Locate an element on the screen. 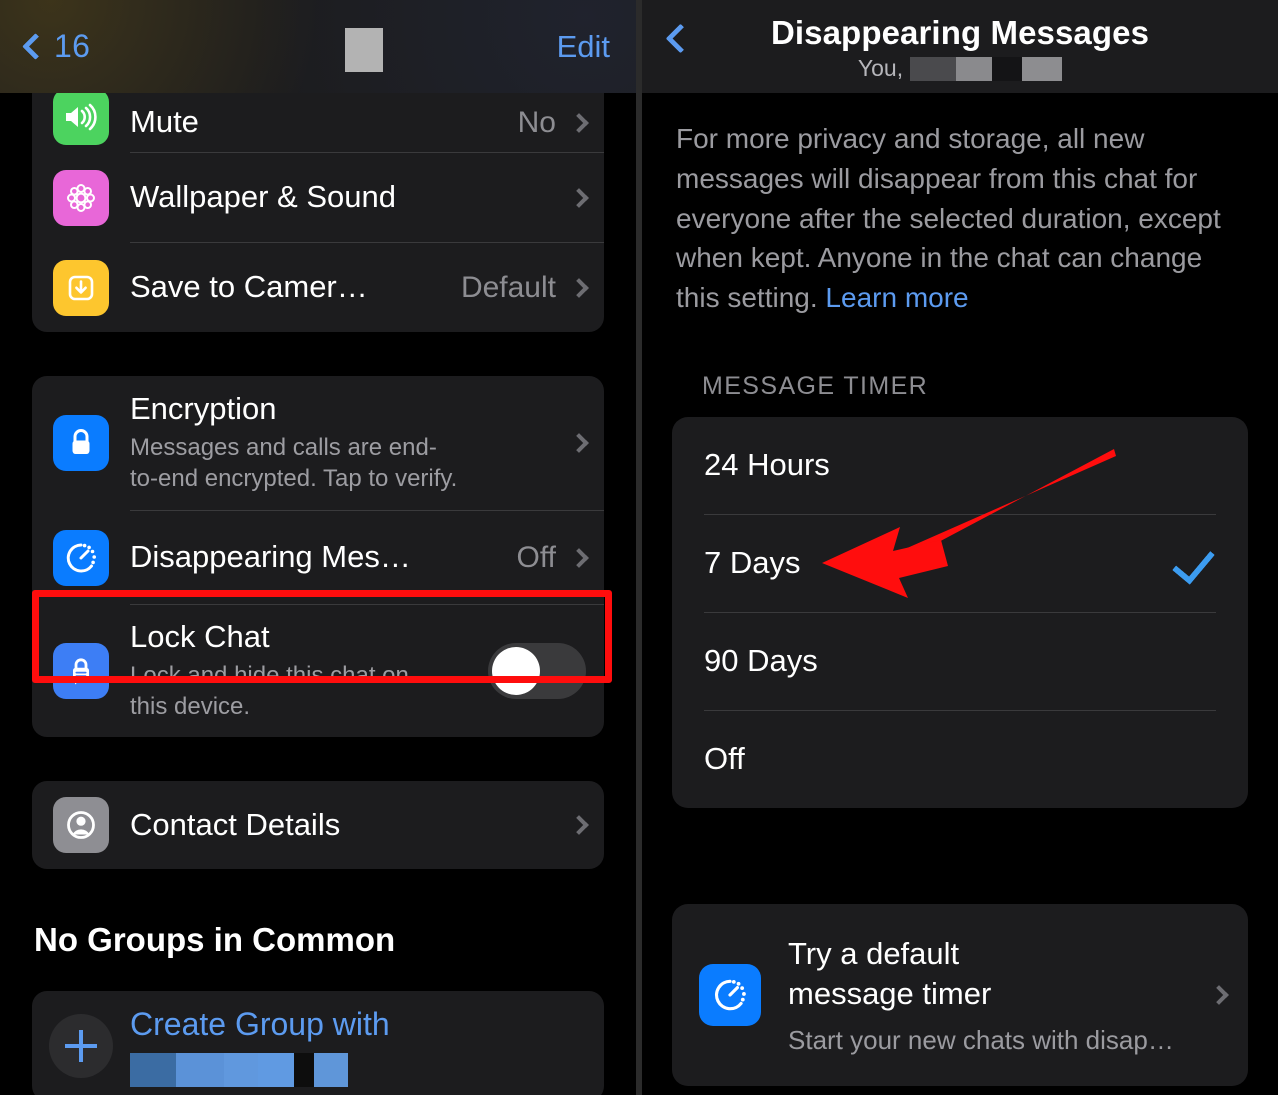 Image resolution: width=1278 pixels, height=1095 pixels. back-button is located at coordinates (680, 38).